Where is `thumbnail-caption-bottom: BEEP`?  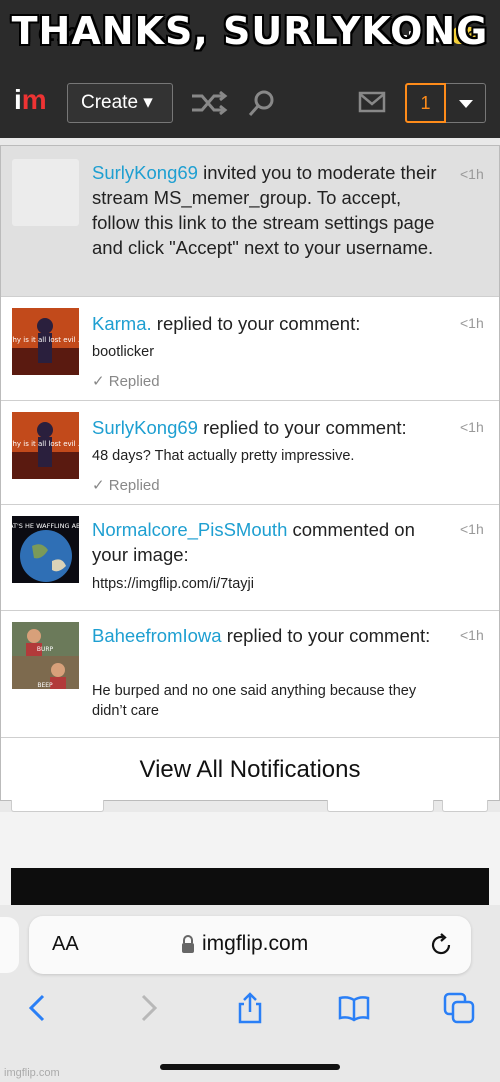 thumbnail-caption-bottom: BEEP is located at coordinates (45, 685).